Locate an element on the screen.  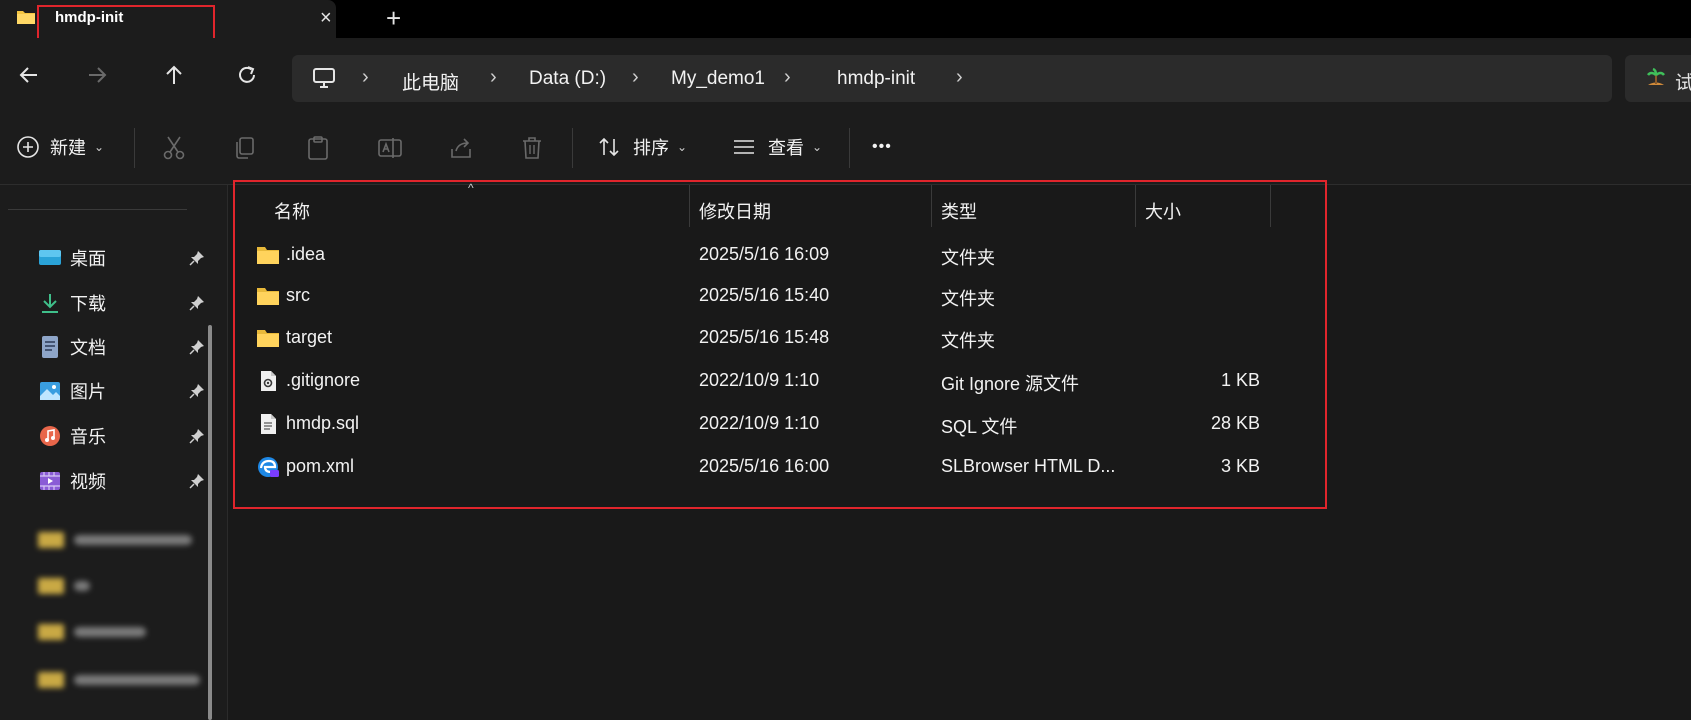
breadcrumb-data-drive: Data (D:) is located at coordinates (567, 79).